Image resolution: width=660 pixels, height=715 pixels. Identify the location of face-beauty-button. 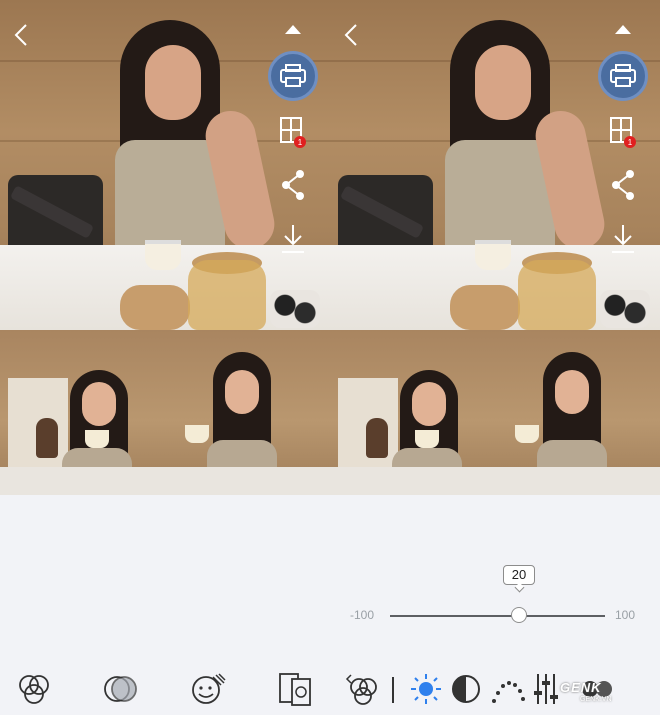
(208, 689).